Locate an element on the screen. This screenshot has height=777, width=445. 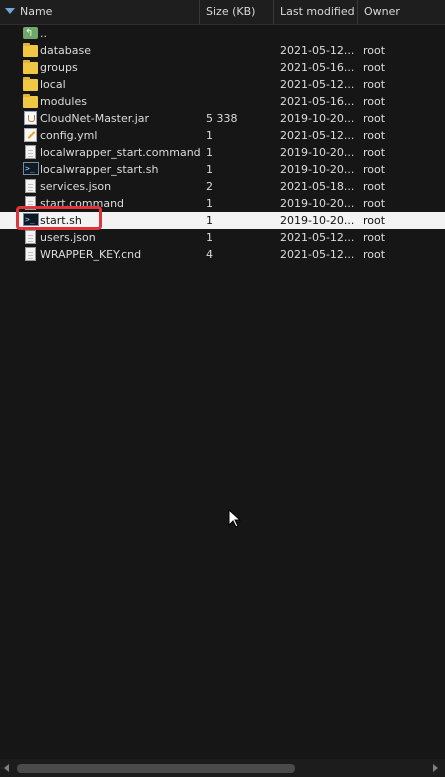
column-owner-header: Owner is located at coordinates (401, 12).